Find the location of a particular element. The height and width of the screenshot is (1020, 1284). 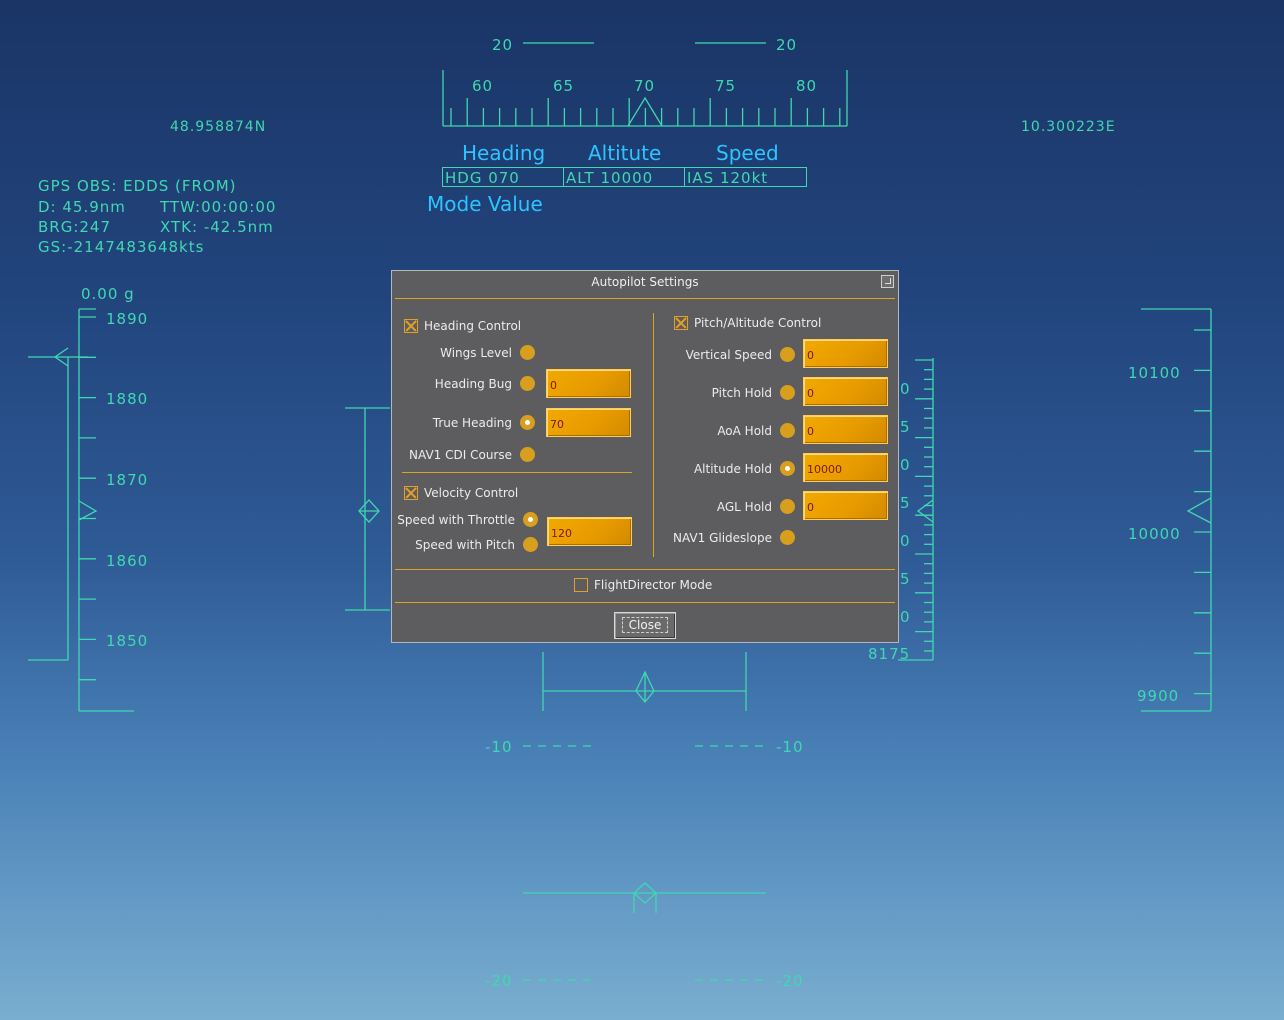

altitude-tick-label: 10100 is located at coordinates (1154, 373).